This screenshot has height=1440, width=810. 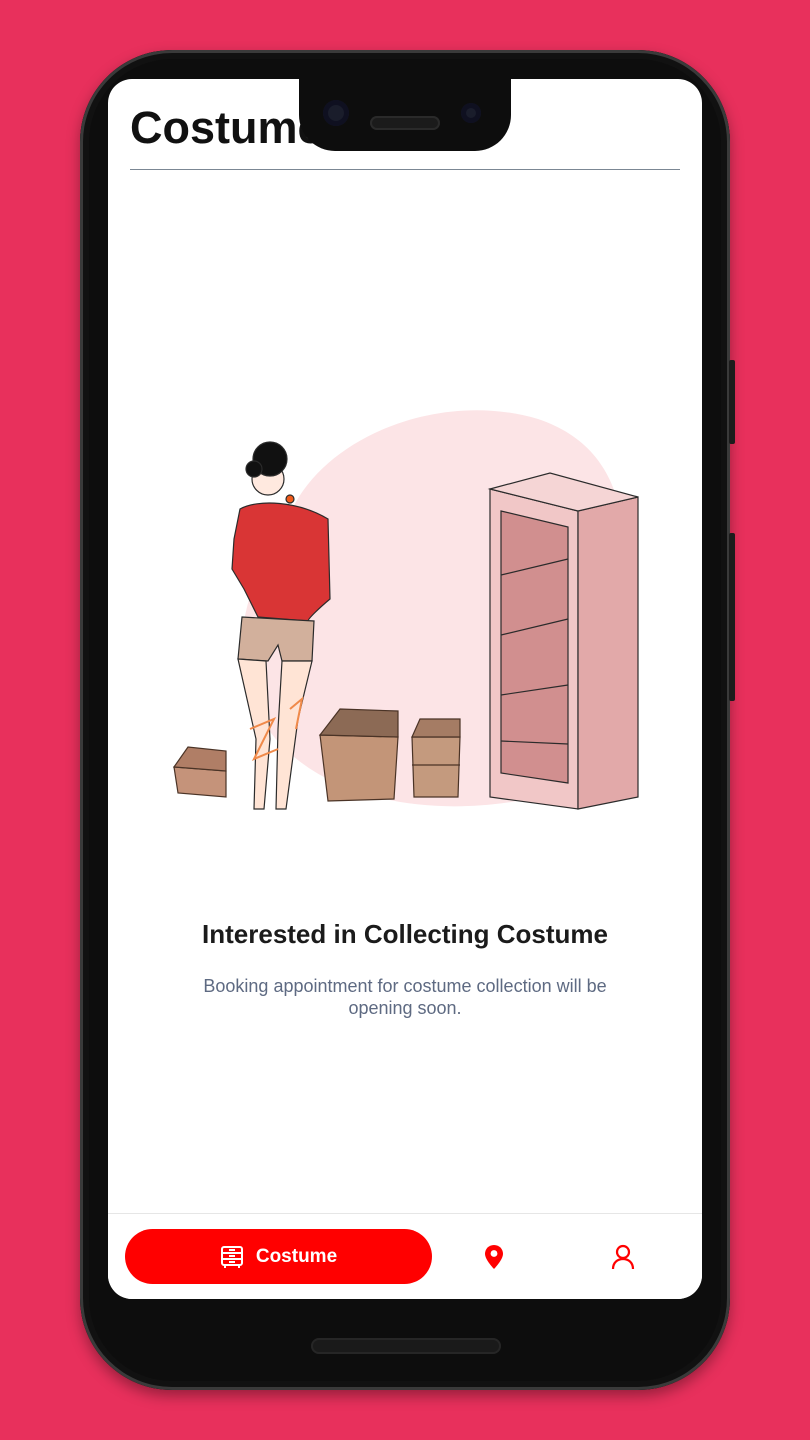 I want to click on profile-icon, so click(x=623, y=1257).